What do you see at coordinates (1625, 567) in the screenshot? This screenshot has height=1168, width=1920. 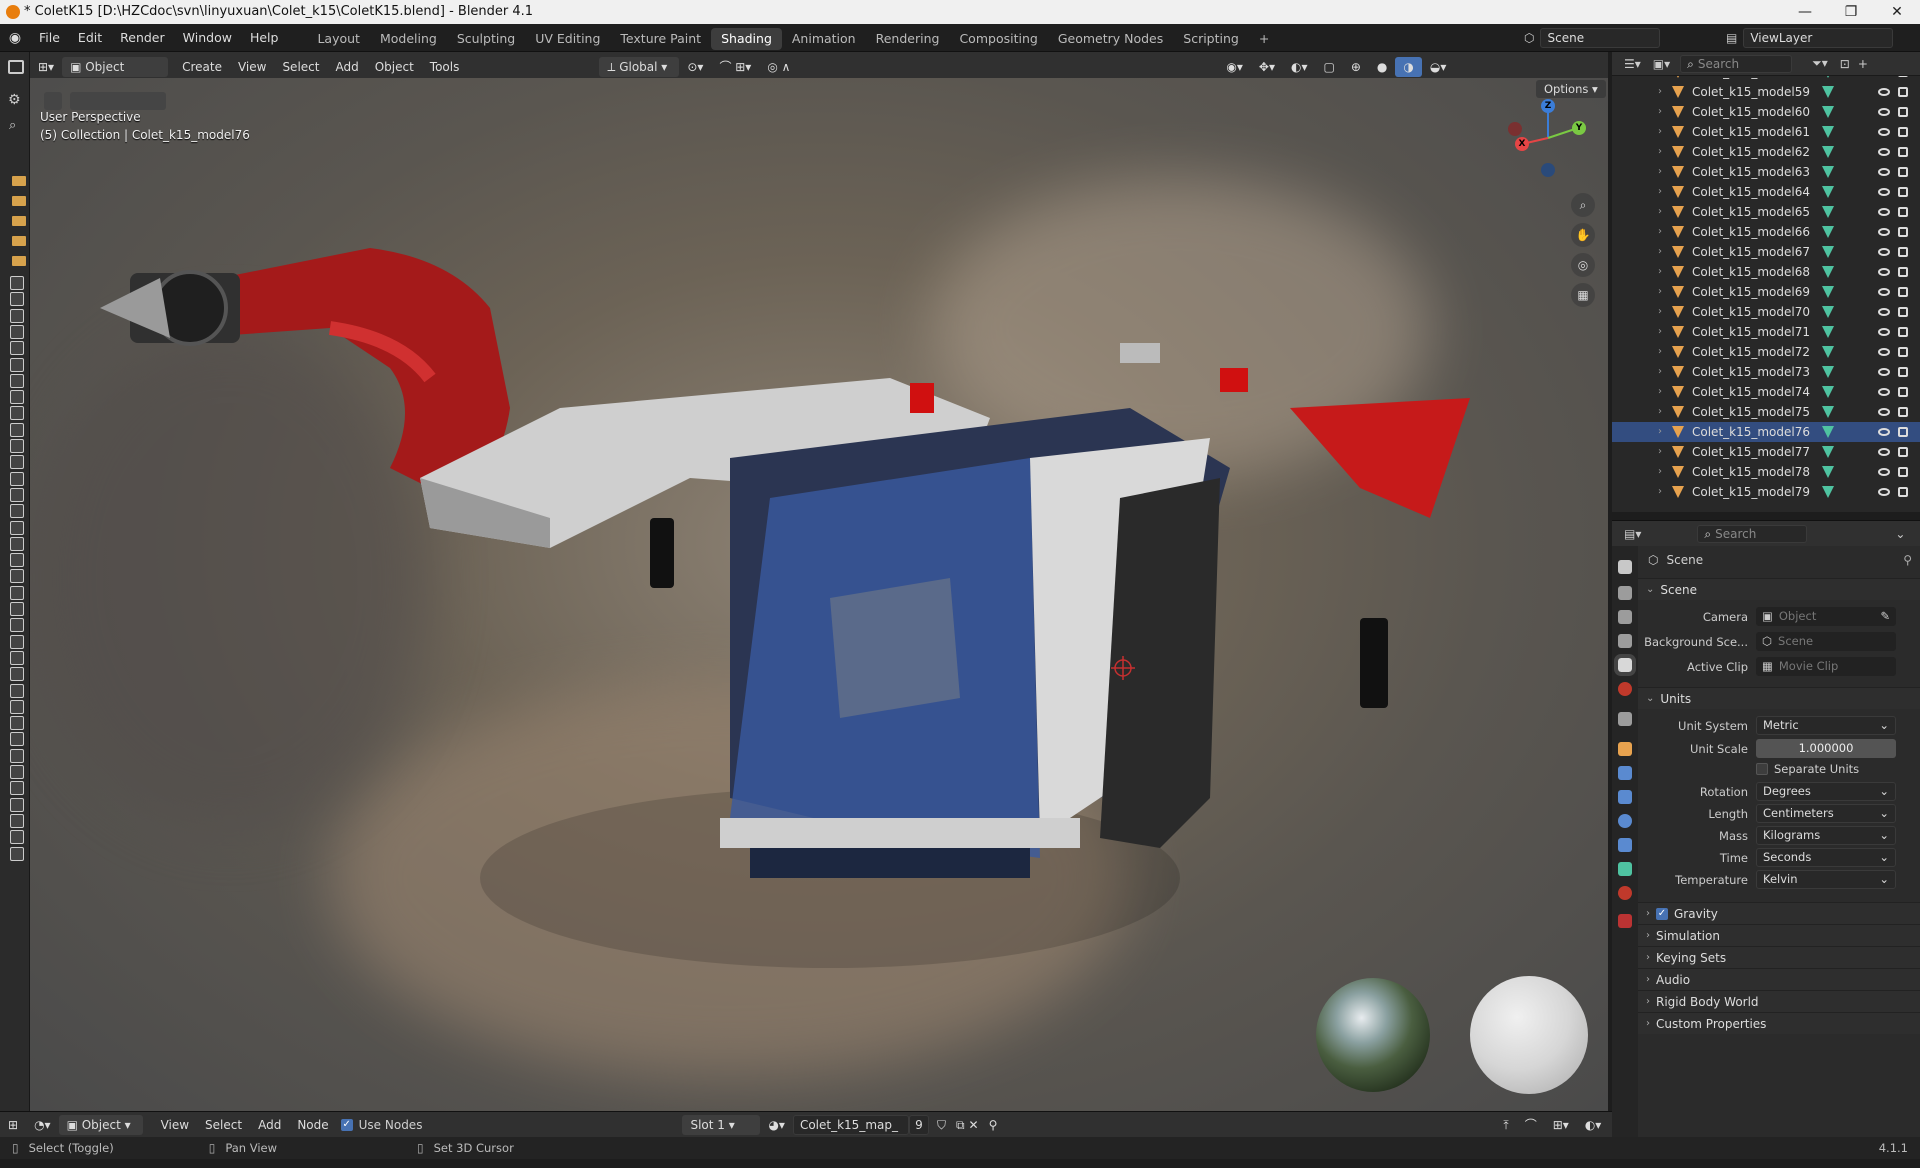 I see `tool-tab-icon` at bounding box center [1625, 567].